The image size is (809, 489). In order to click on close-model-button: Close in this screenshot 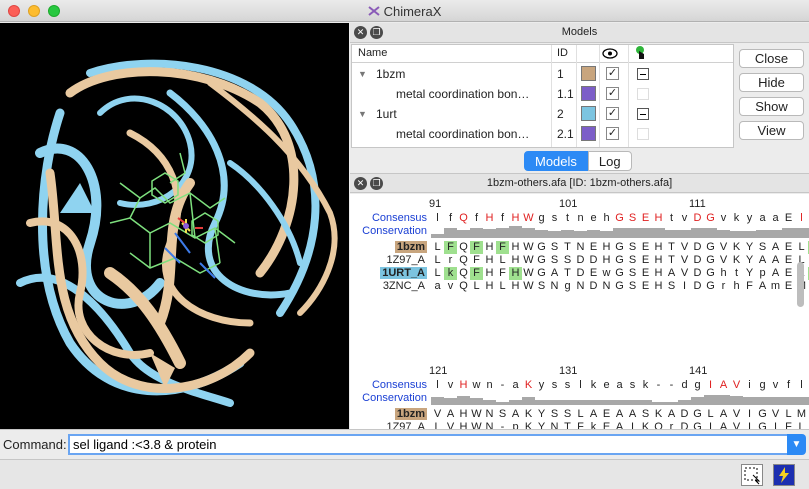, I will do `click(771, 58)`.